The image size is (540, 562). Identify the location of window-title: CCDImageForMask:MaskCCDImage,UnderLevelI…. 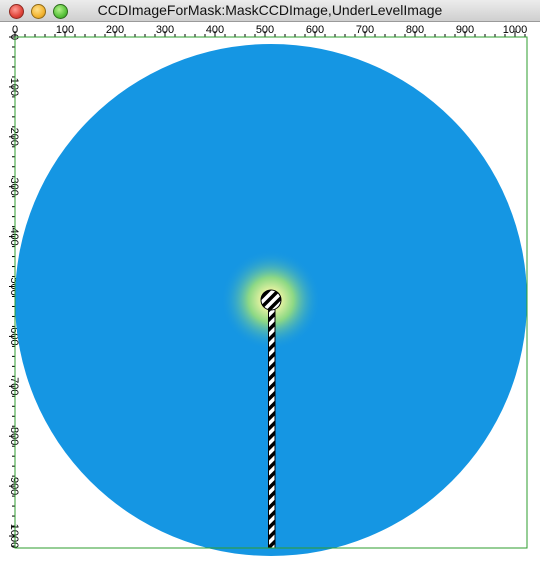
(270, 10).